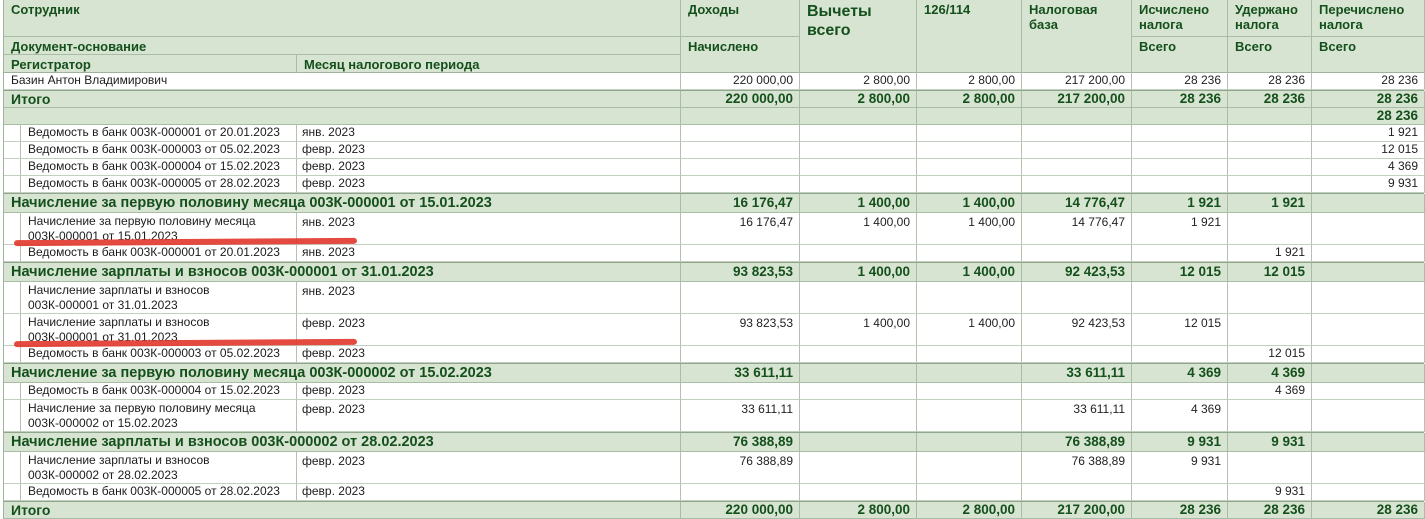 The height and width of the screenshot is (519, 1425). I want to click on cell-deductions: 2 800,00, so click(858, 81).